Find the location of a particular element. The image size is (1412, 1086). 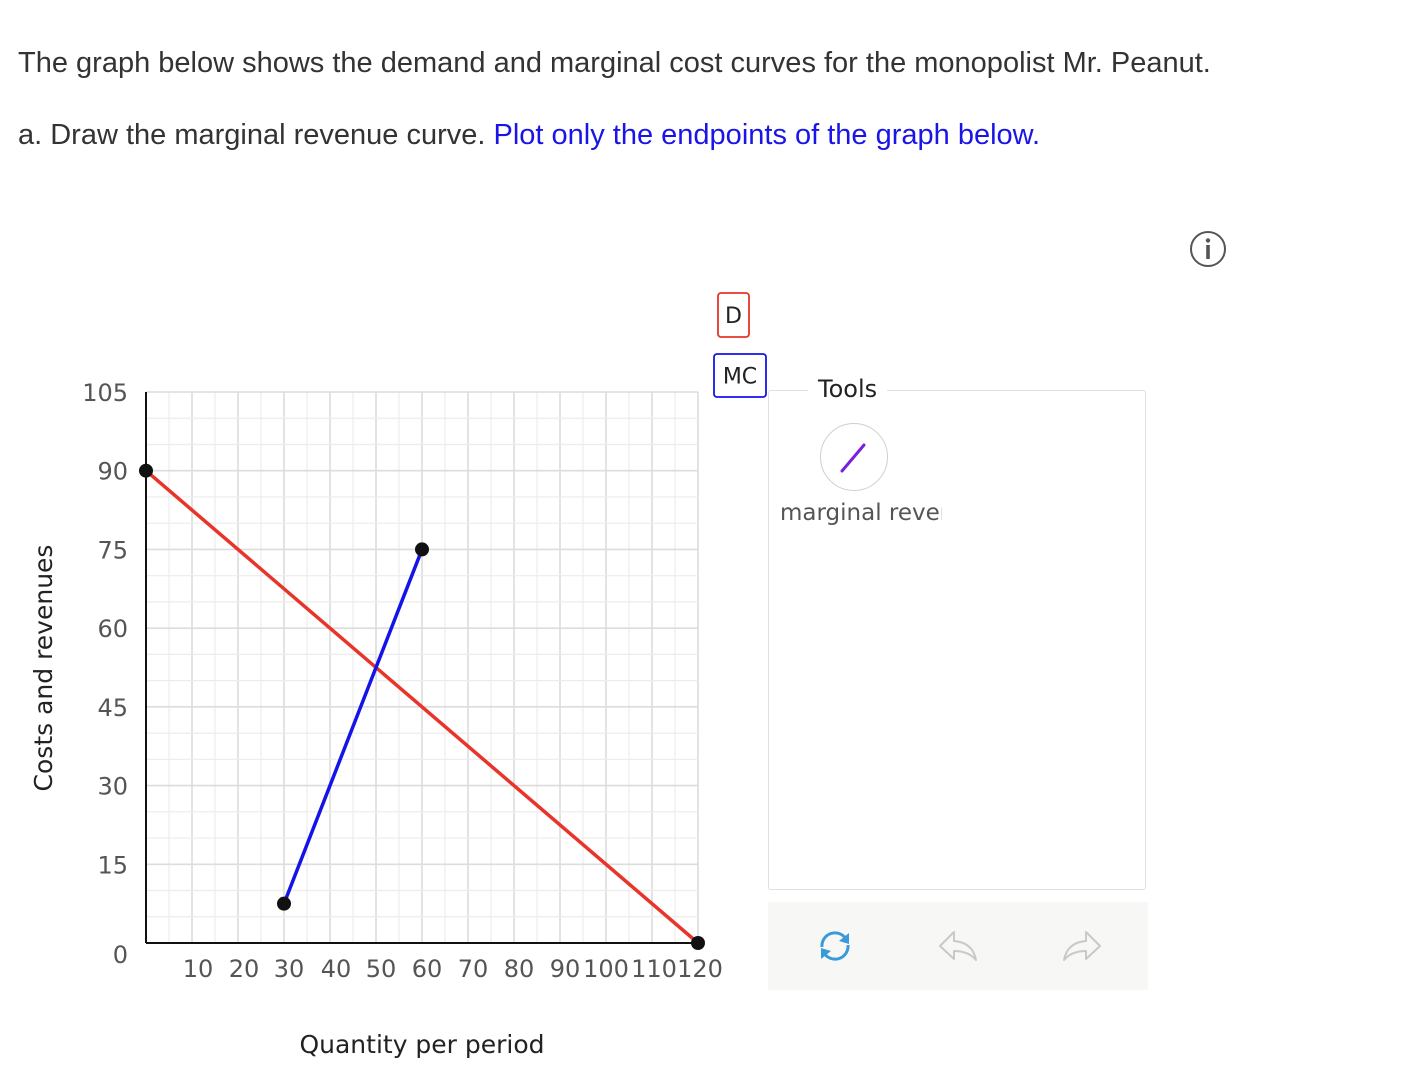

undo-icon is located at coordinates (958, 946).